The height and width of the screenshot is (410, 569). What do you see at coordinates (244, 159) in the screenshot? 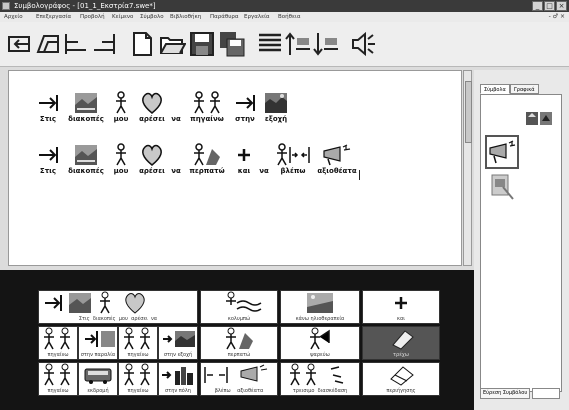
I see `symbol-word: και` at bounding box center [244, 159].